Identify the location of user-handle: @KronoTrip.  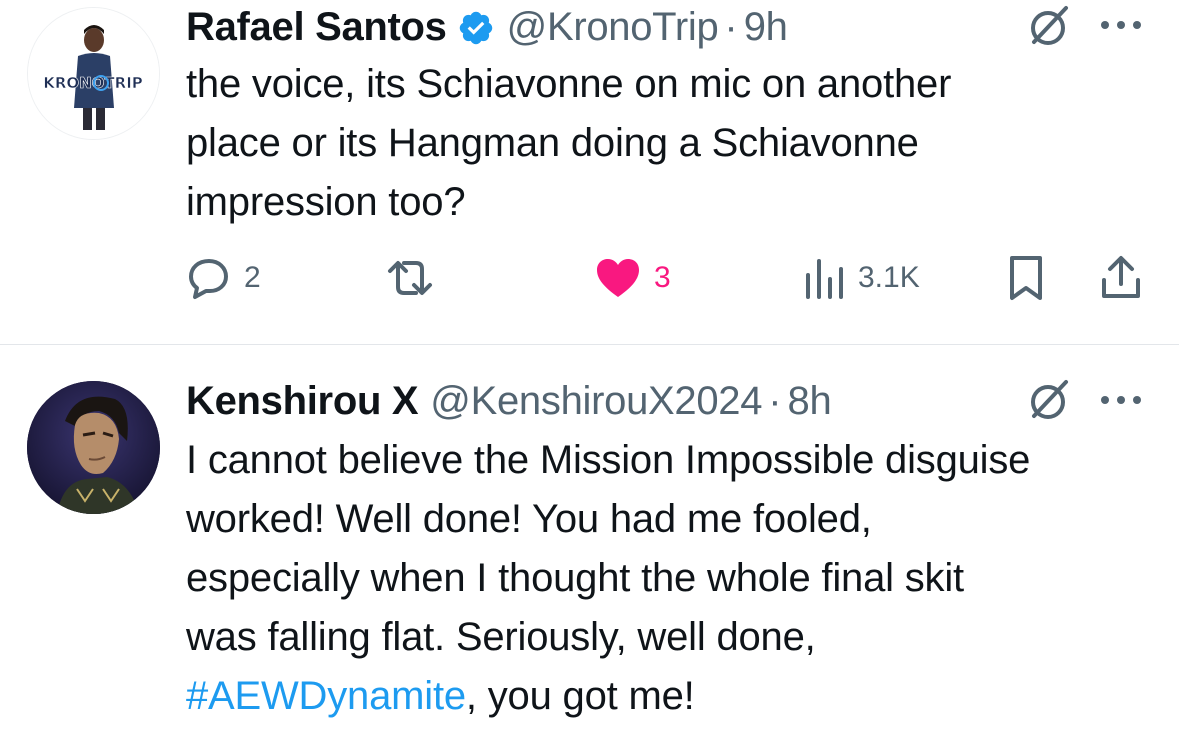
(613, 27).